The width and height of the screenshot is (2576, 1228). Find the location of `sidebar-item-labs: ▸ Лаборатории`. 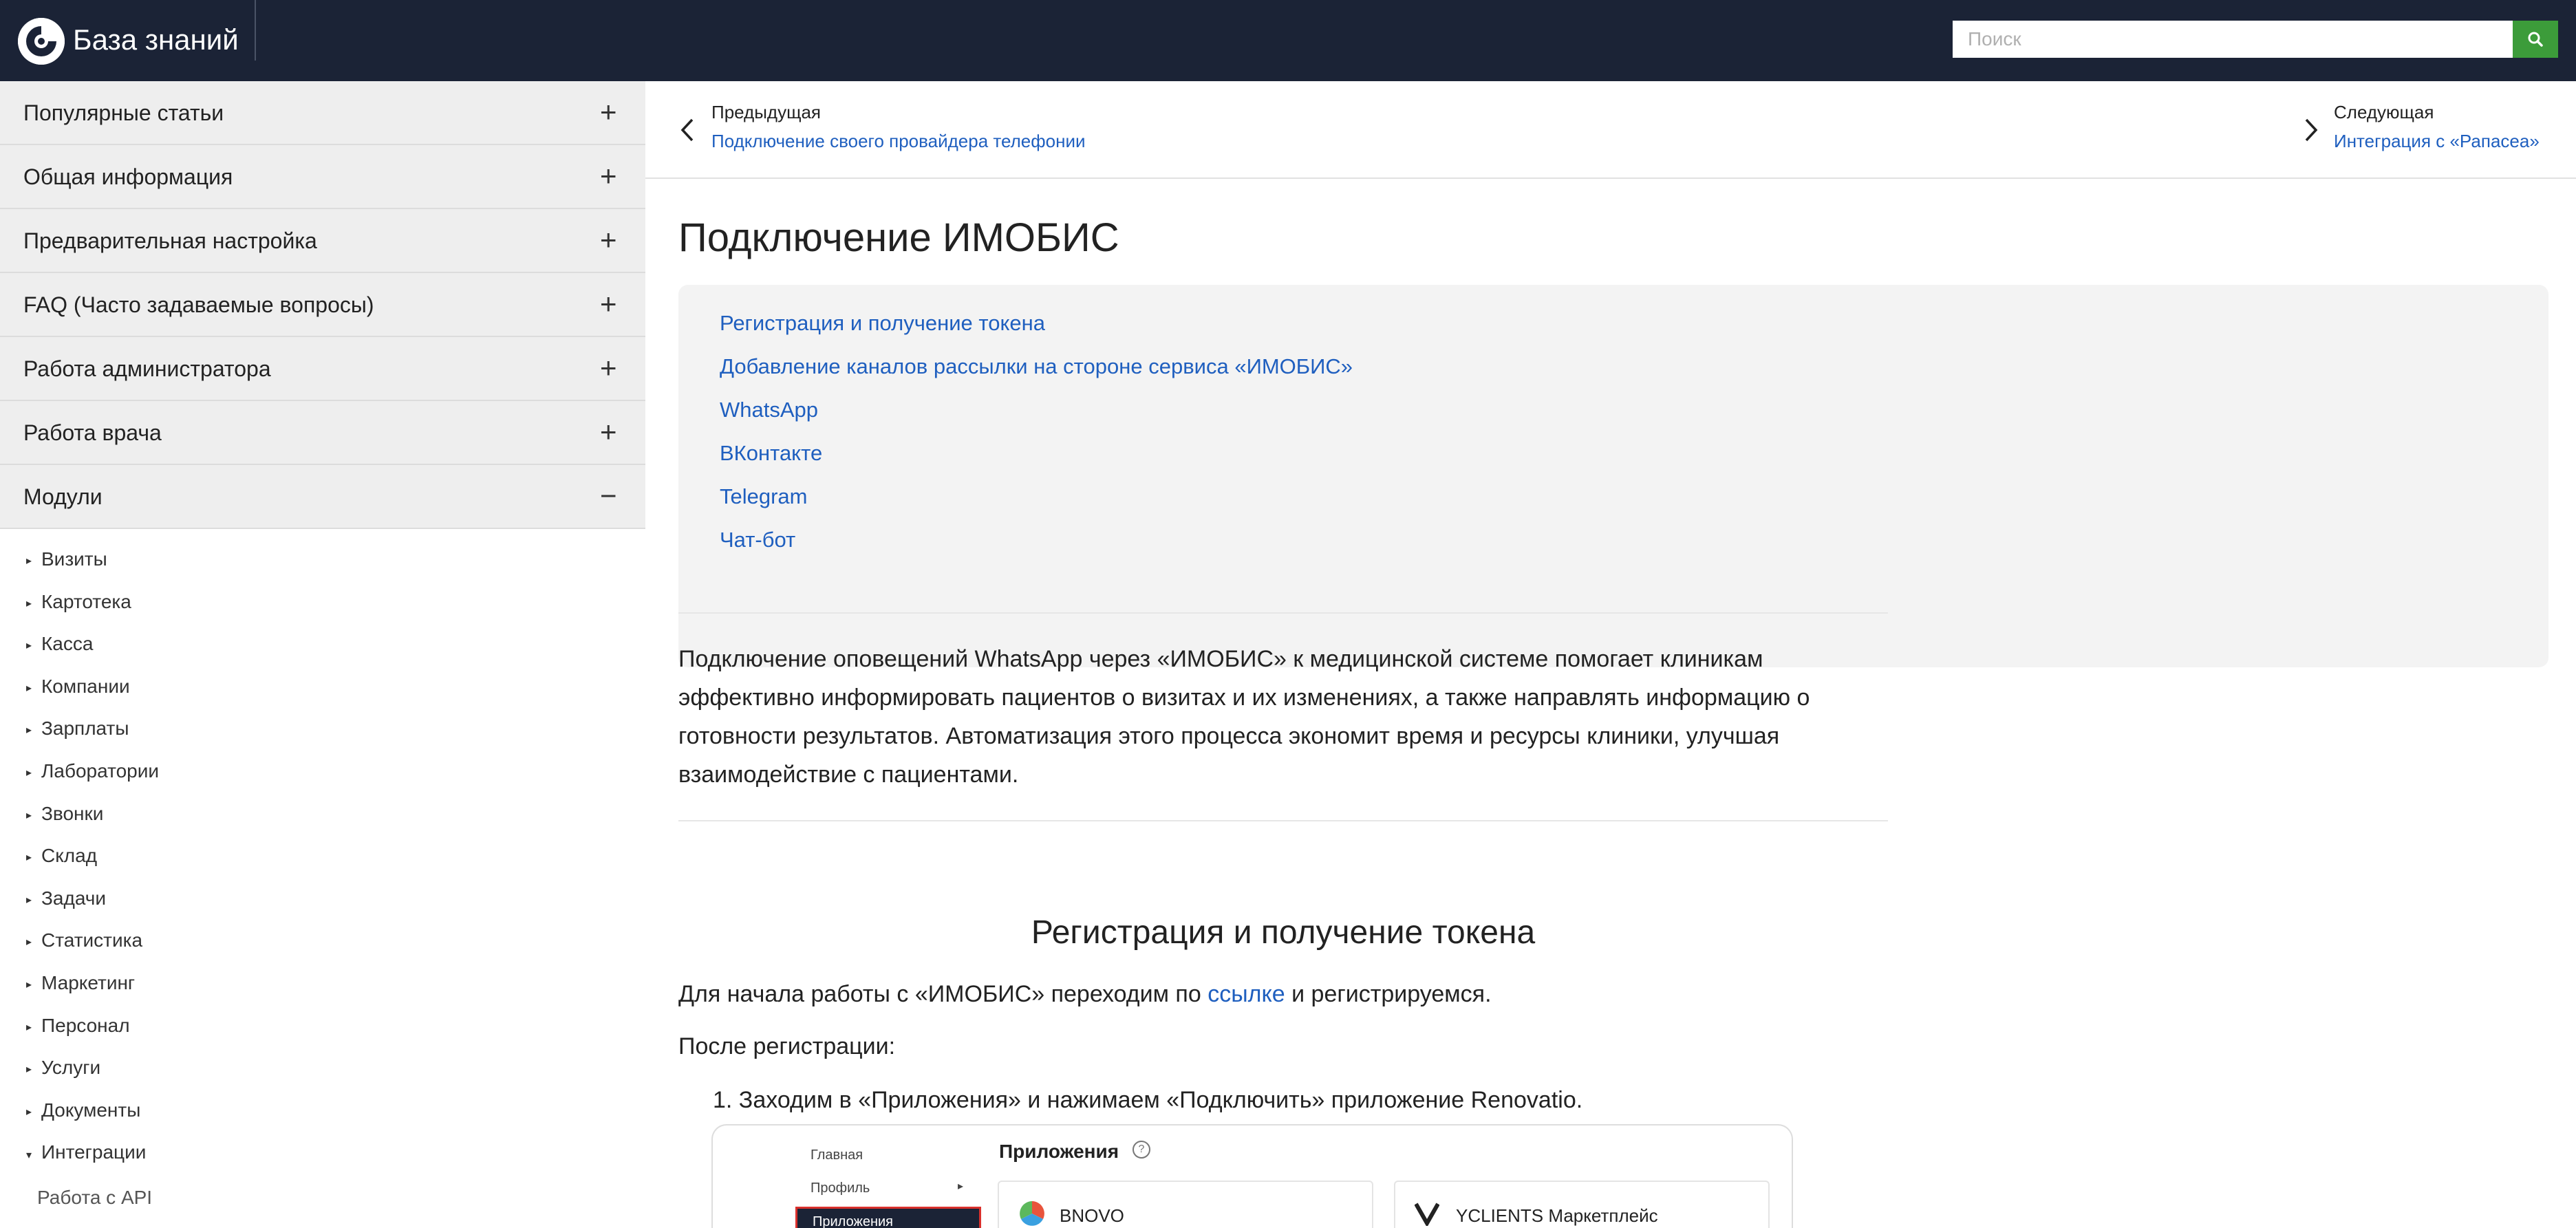

sidebar-item-labs: ▸ Лаборатории is located at coordinates (322, 774).